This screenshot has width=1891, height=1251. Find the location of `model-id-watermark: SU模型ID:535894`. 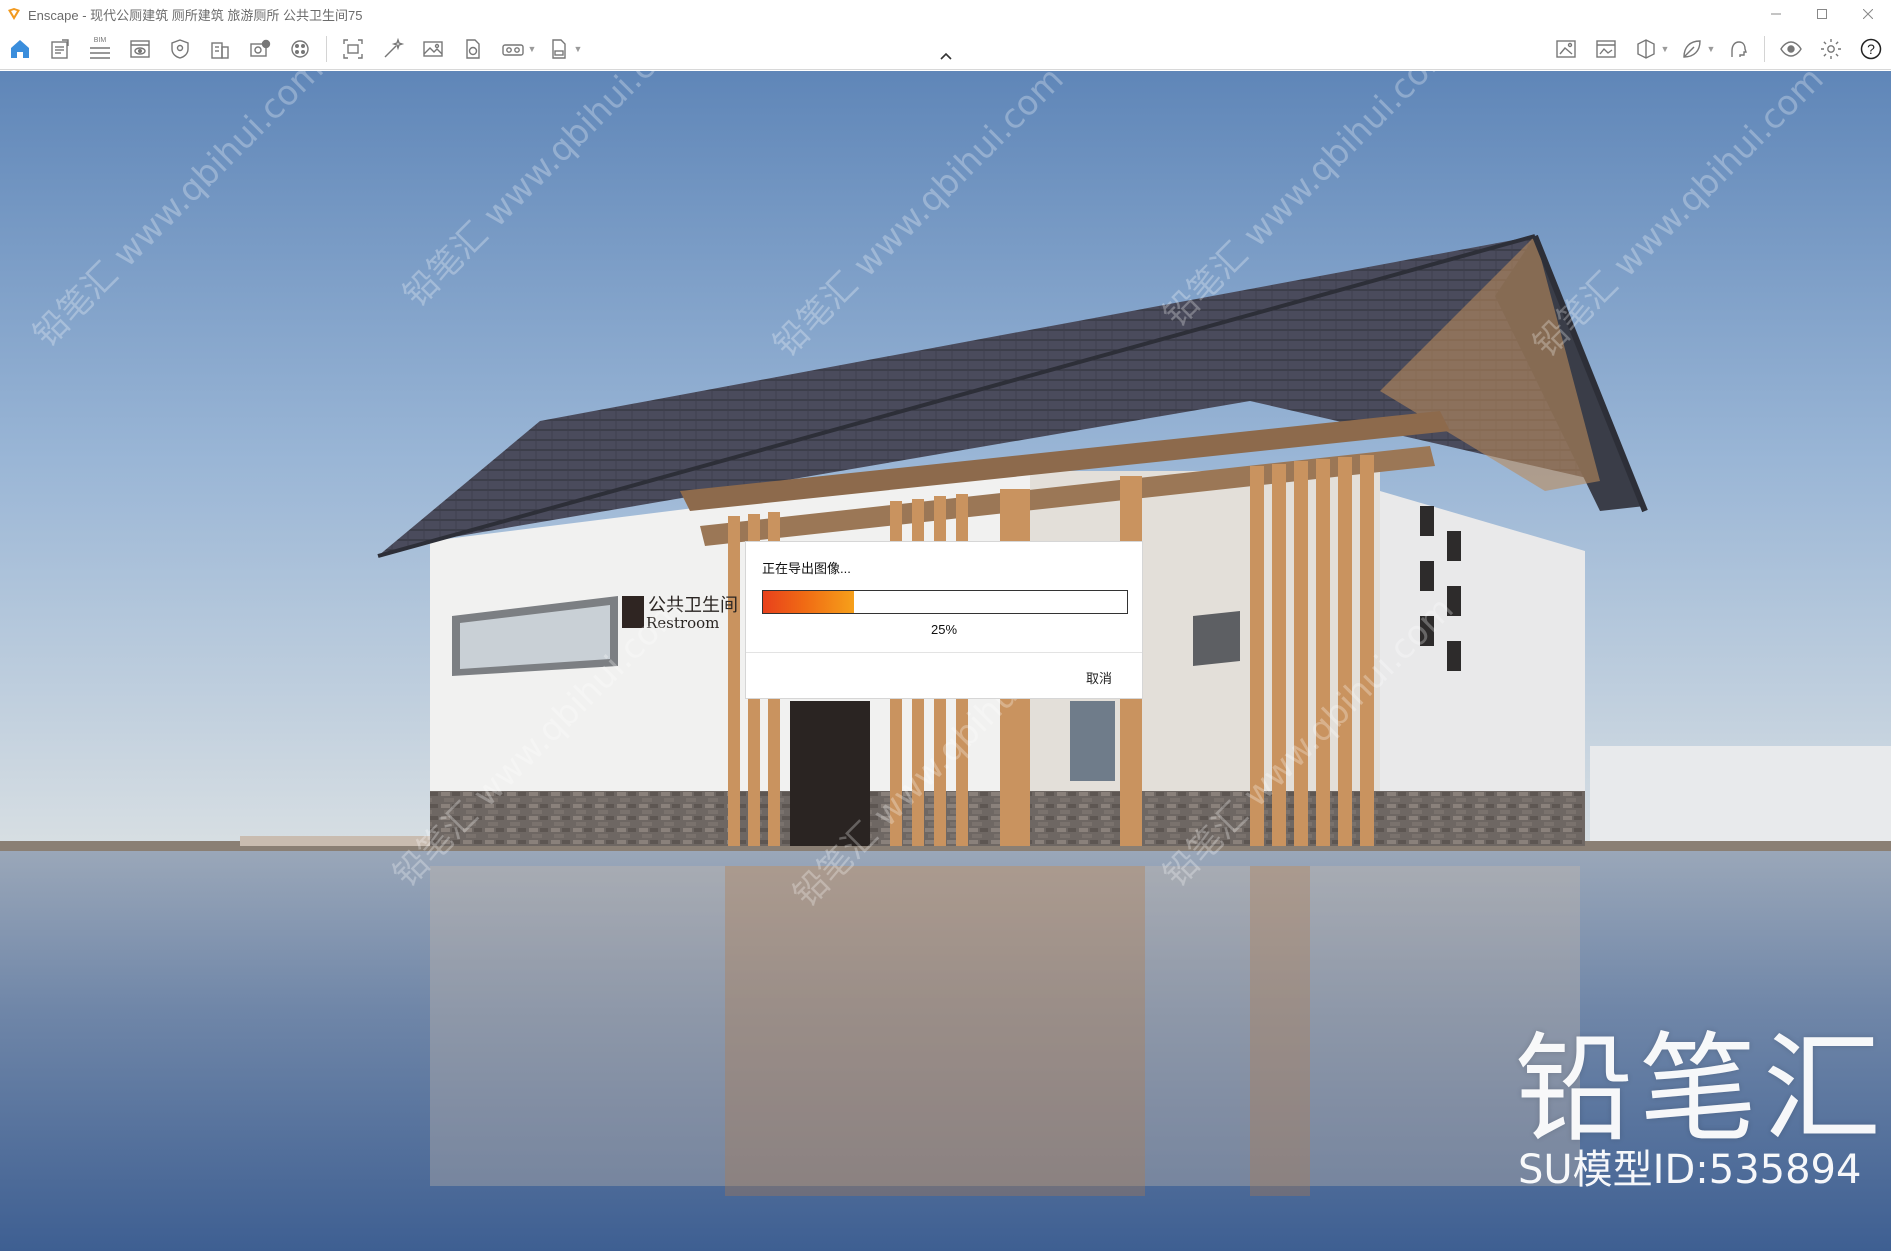

model-id-watermark: SU模型ID:535894 is located at coordinates (1690, 1170).